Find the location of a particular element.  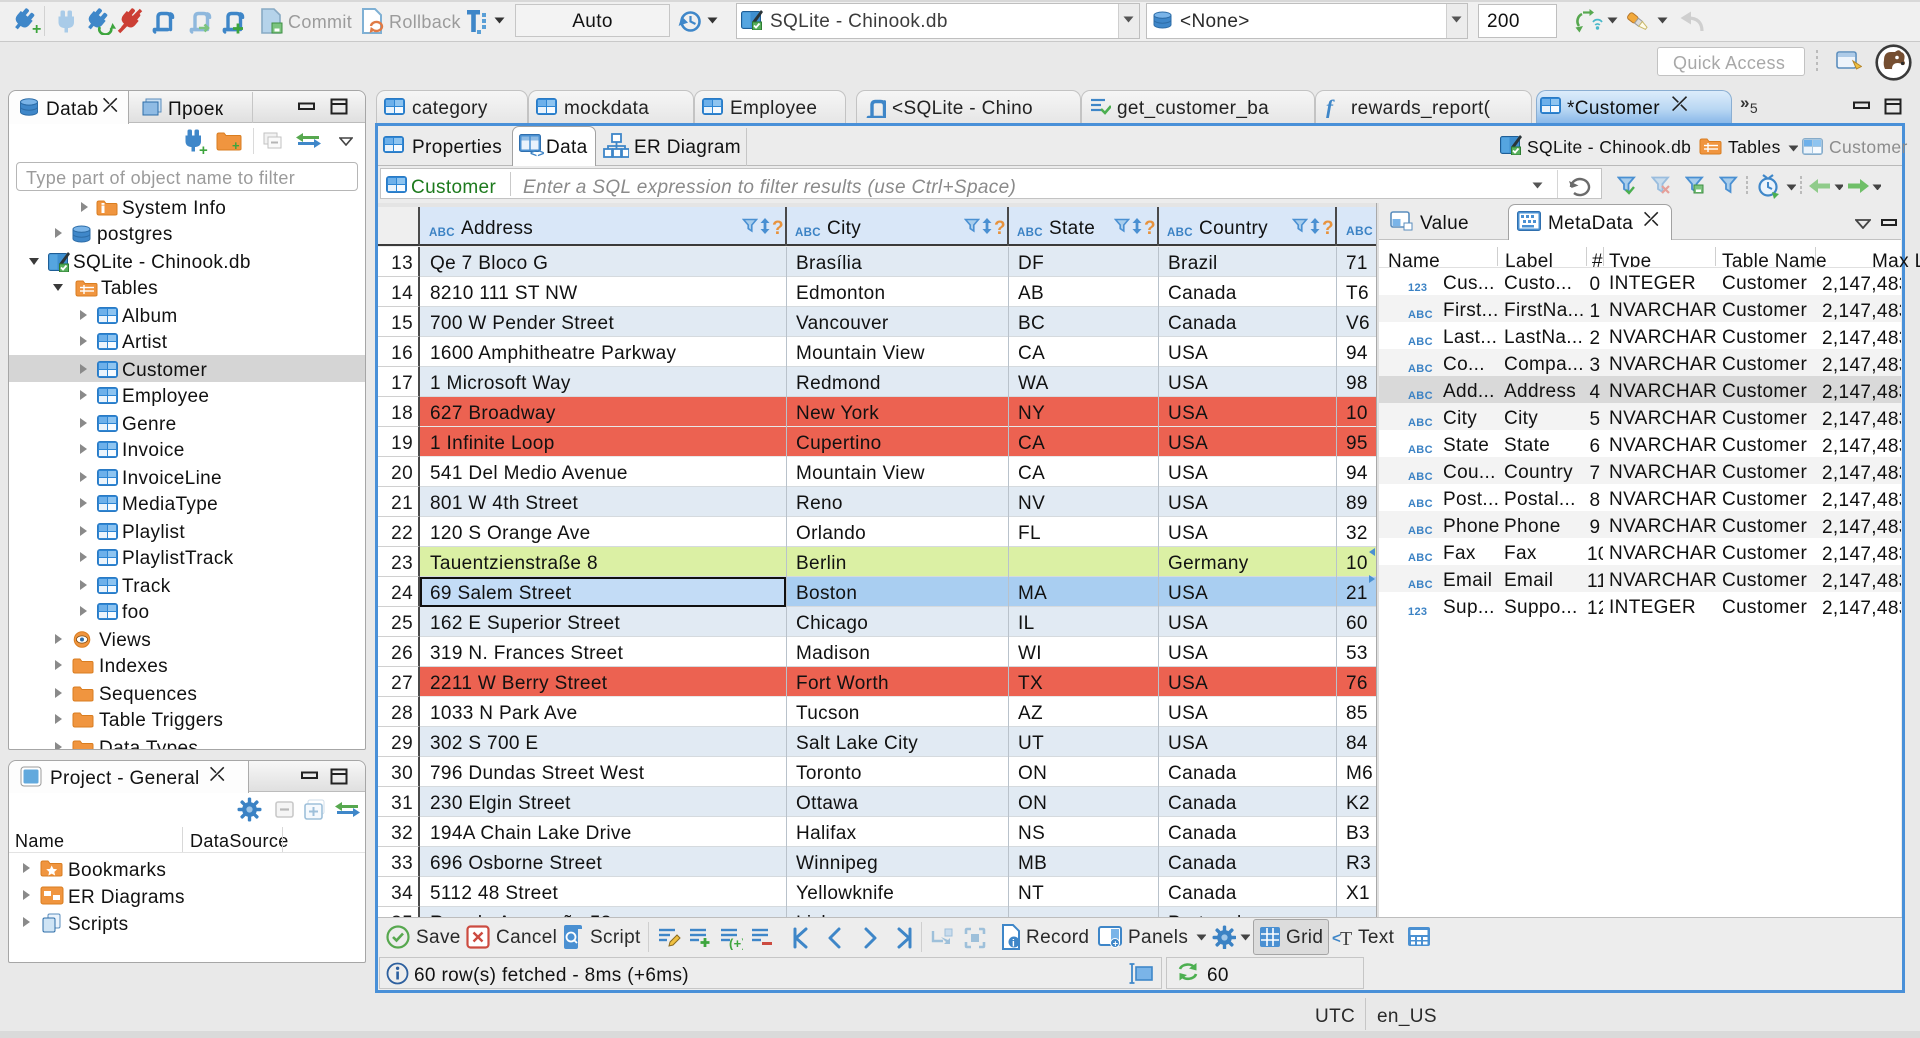

svg-text: T is located at coordinates (1346, 937).